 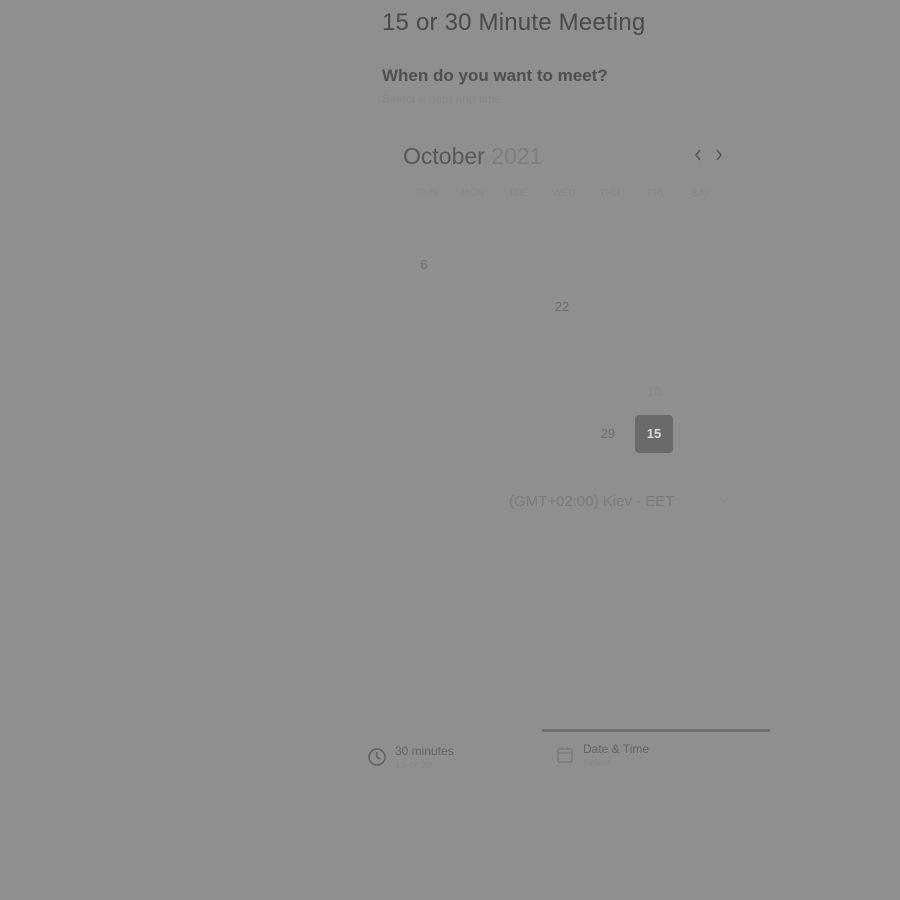 I want to click on calendar-day: 22, so click(x=562, y=306).